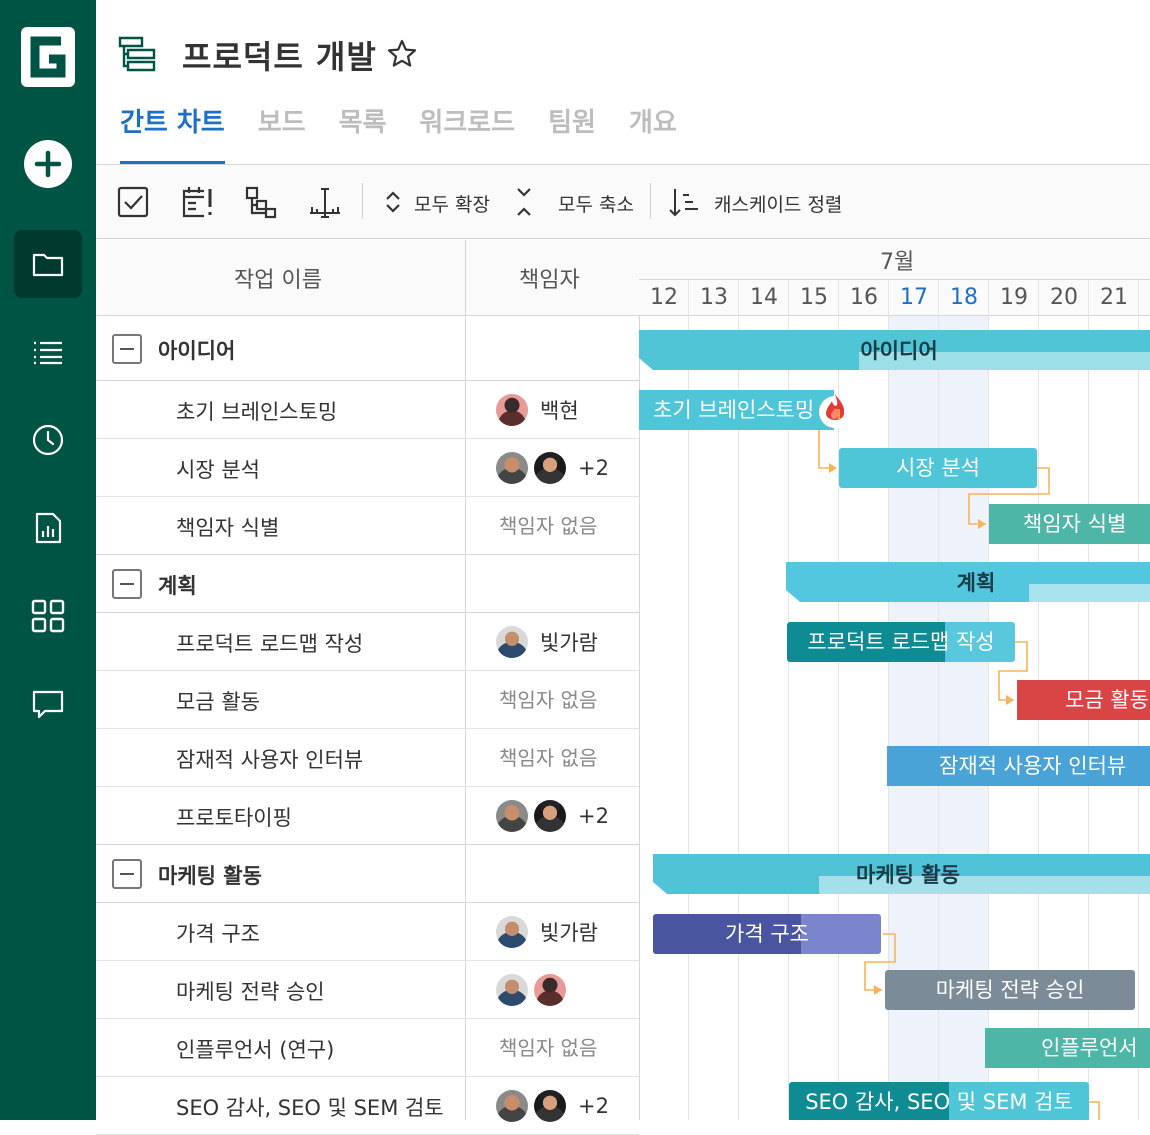 This screenshot has height=1135, width=1150. Describe the element at coordinates (325, 202) in the screenshot. I see `timeline-marker-icon` at that location.